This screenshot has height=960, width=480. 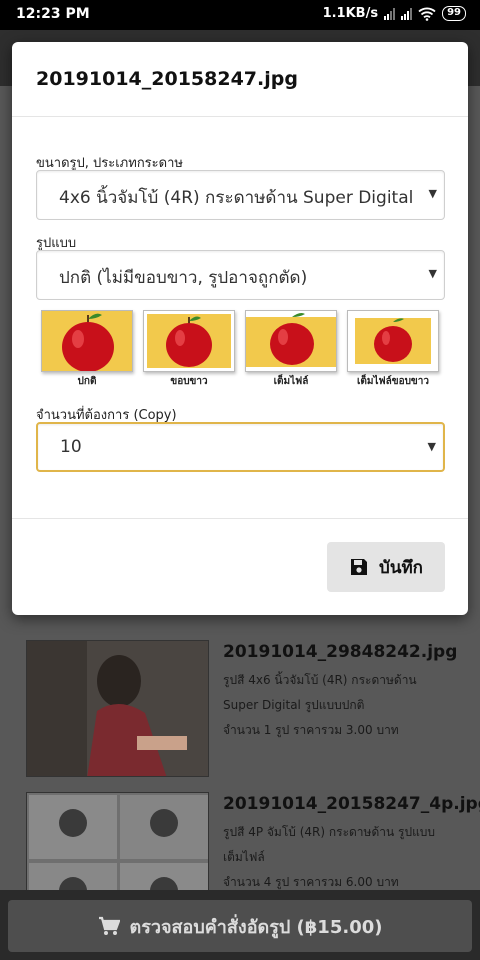 I want to click on style-caption: ปกติ, so click(x=87, y=381).